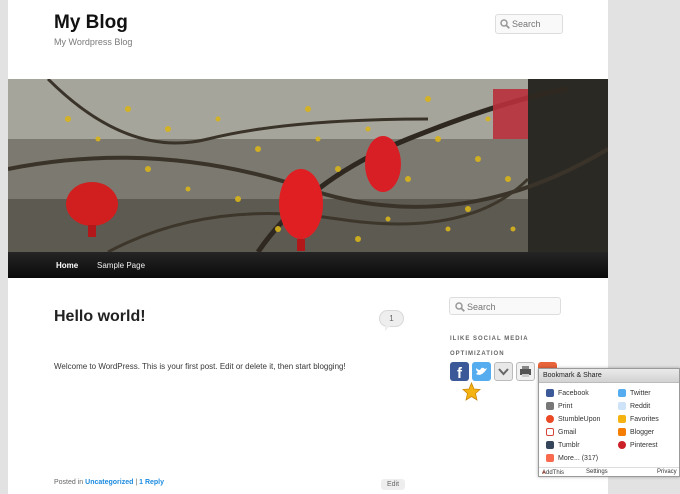 The height and width of the screenshot is (494, 680). What do you see at coordinates (622, 445) in the screenshot?
I see `pinterest-icon` at bounding box center [622, 445].